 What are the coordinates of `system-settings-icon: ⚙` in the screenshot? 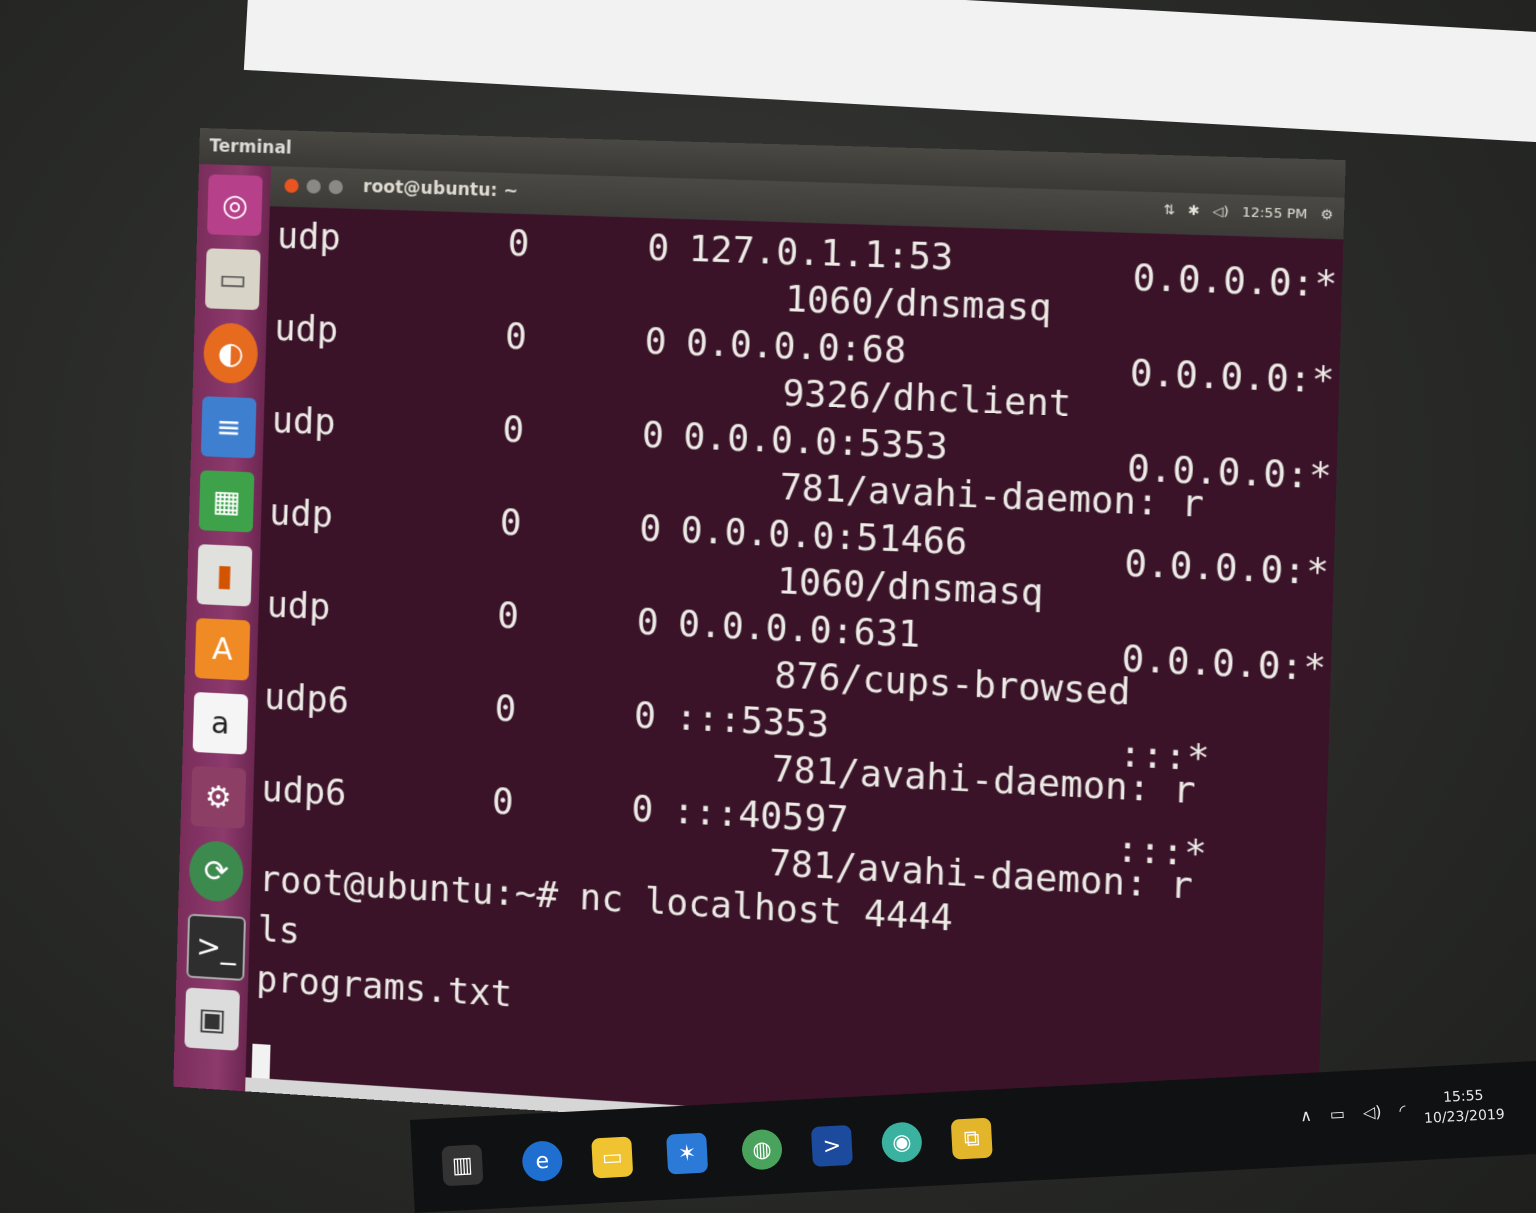 It's located at (218, 797).